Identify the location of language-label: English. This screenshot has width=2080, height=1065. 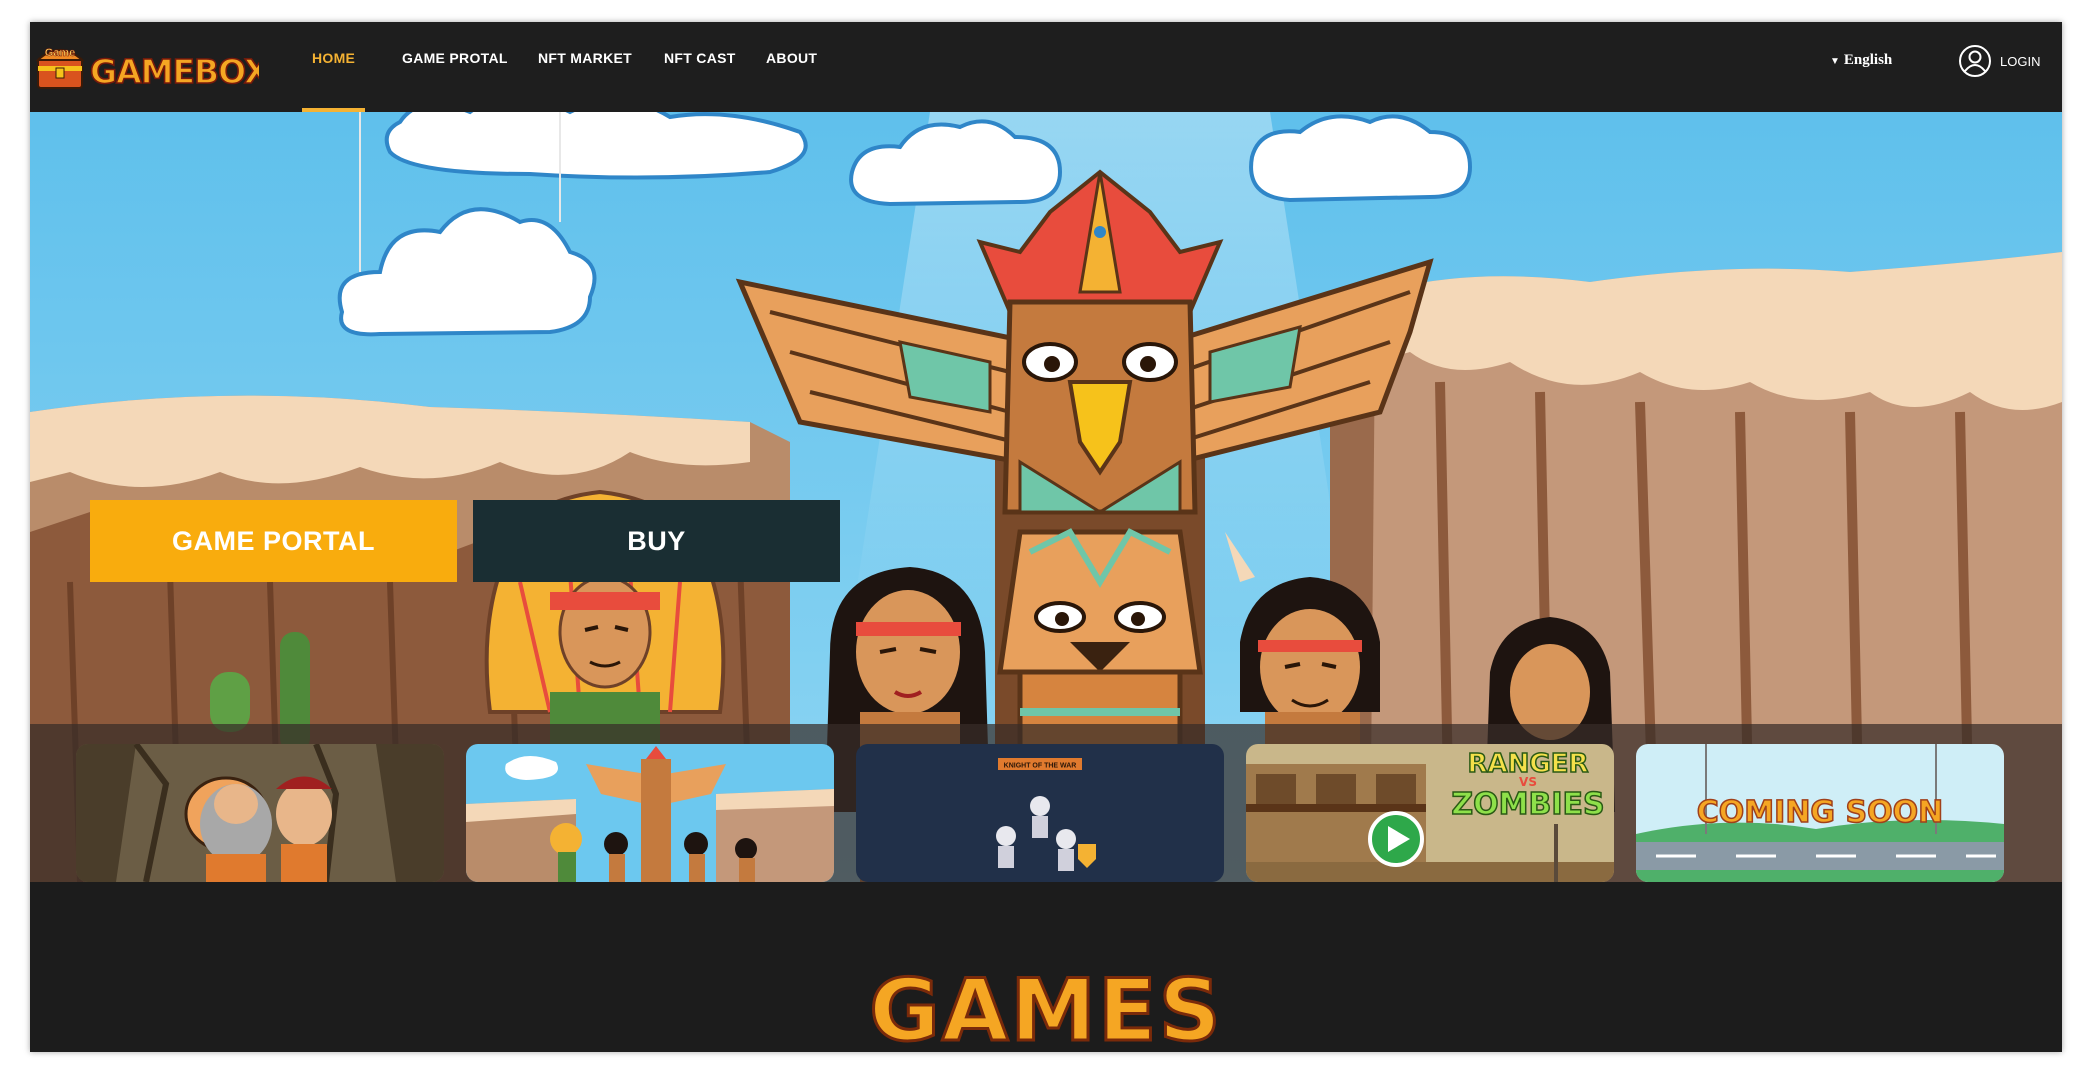
(1868, 60).